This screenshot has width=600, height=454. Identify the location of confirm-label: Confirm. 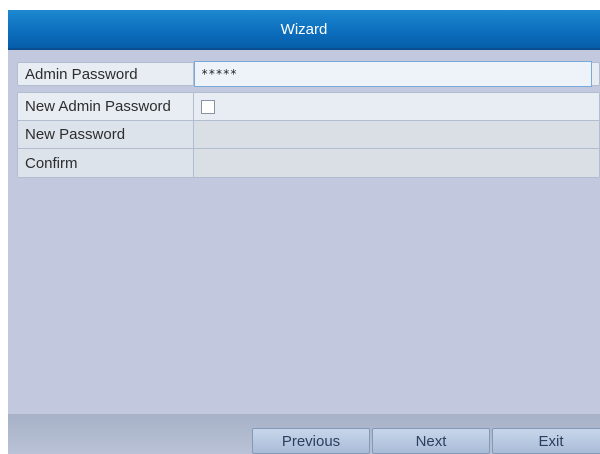
(106, 163).